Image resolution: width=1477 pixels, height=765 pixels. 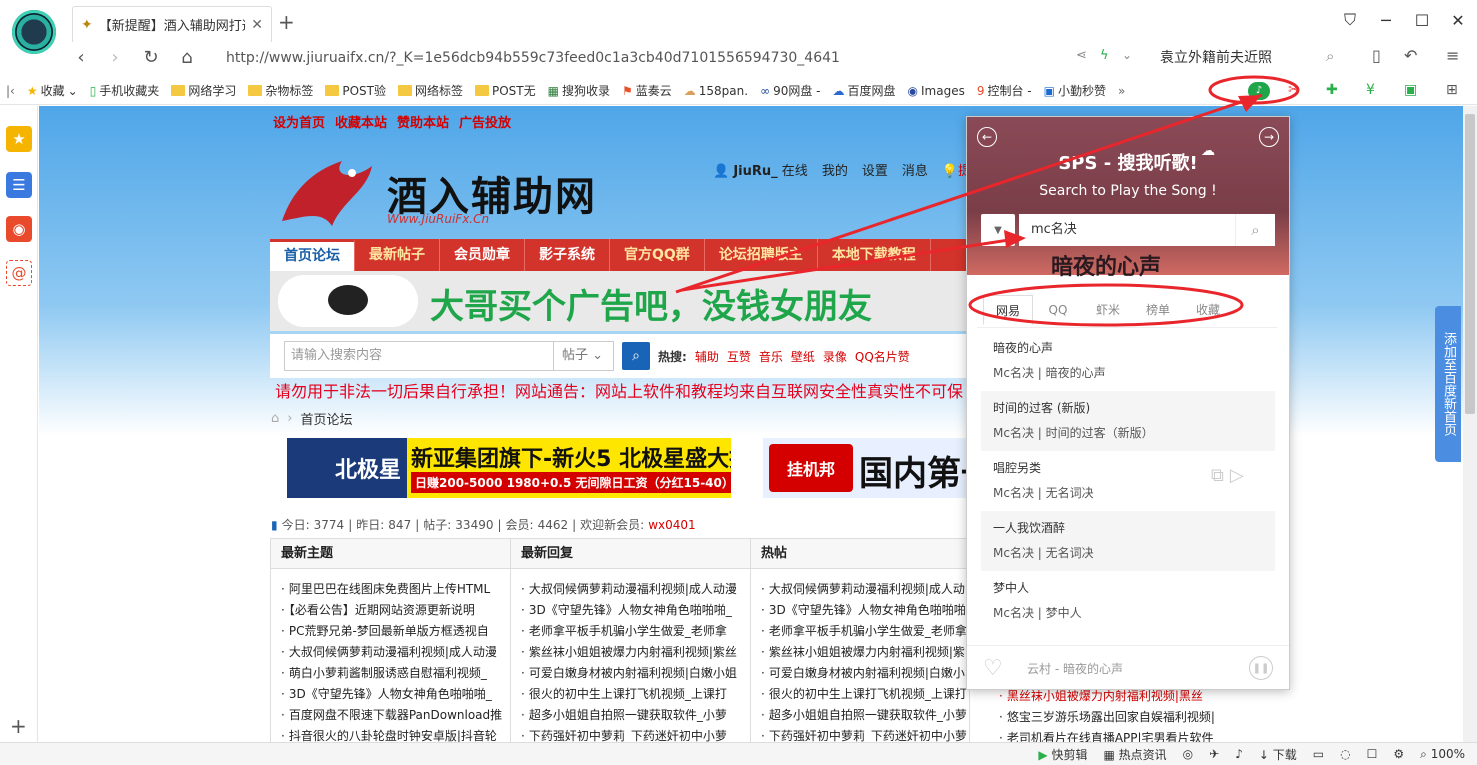 I want to click on list-item: 紫丝袜小姐姐被爆力内射福利视频|紫, so click(x=860, y=652).